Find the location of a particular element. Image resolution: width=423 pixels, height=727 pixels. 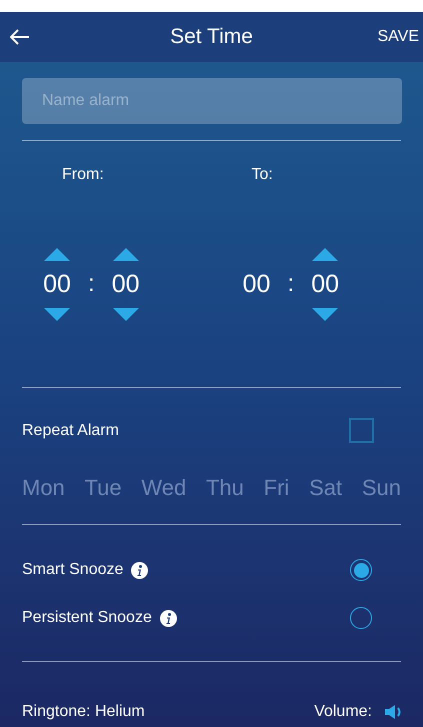

back-icon is located at coordinates (20, 37).